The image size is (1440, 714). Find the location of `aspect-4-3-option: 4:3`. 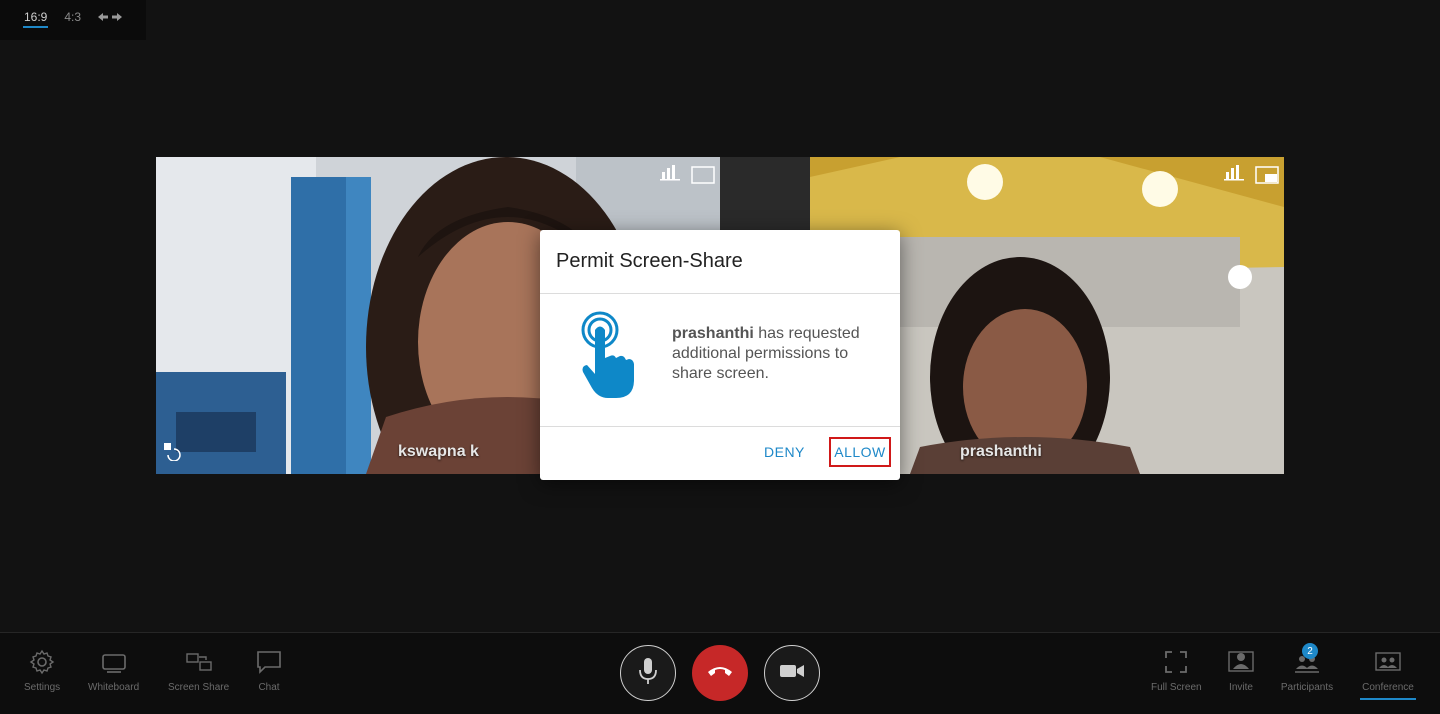

aspect-4-3-option: 4:3 is located at coordinates (72, 17).